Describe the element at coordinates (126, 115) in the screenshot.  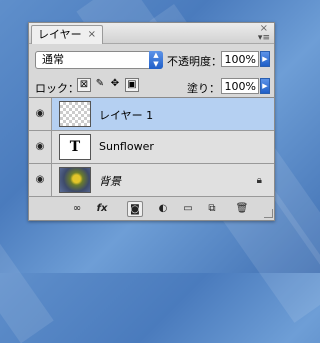
I see `layer-name: レイヤー 1` at that location.